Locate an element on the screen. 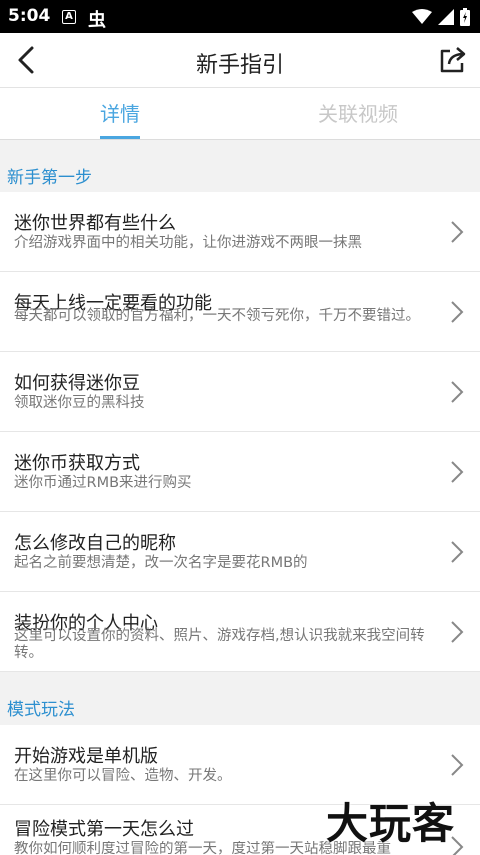  tab-detail: 详情 is located at coordinates (120, 112).